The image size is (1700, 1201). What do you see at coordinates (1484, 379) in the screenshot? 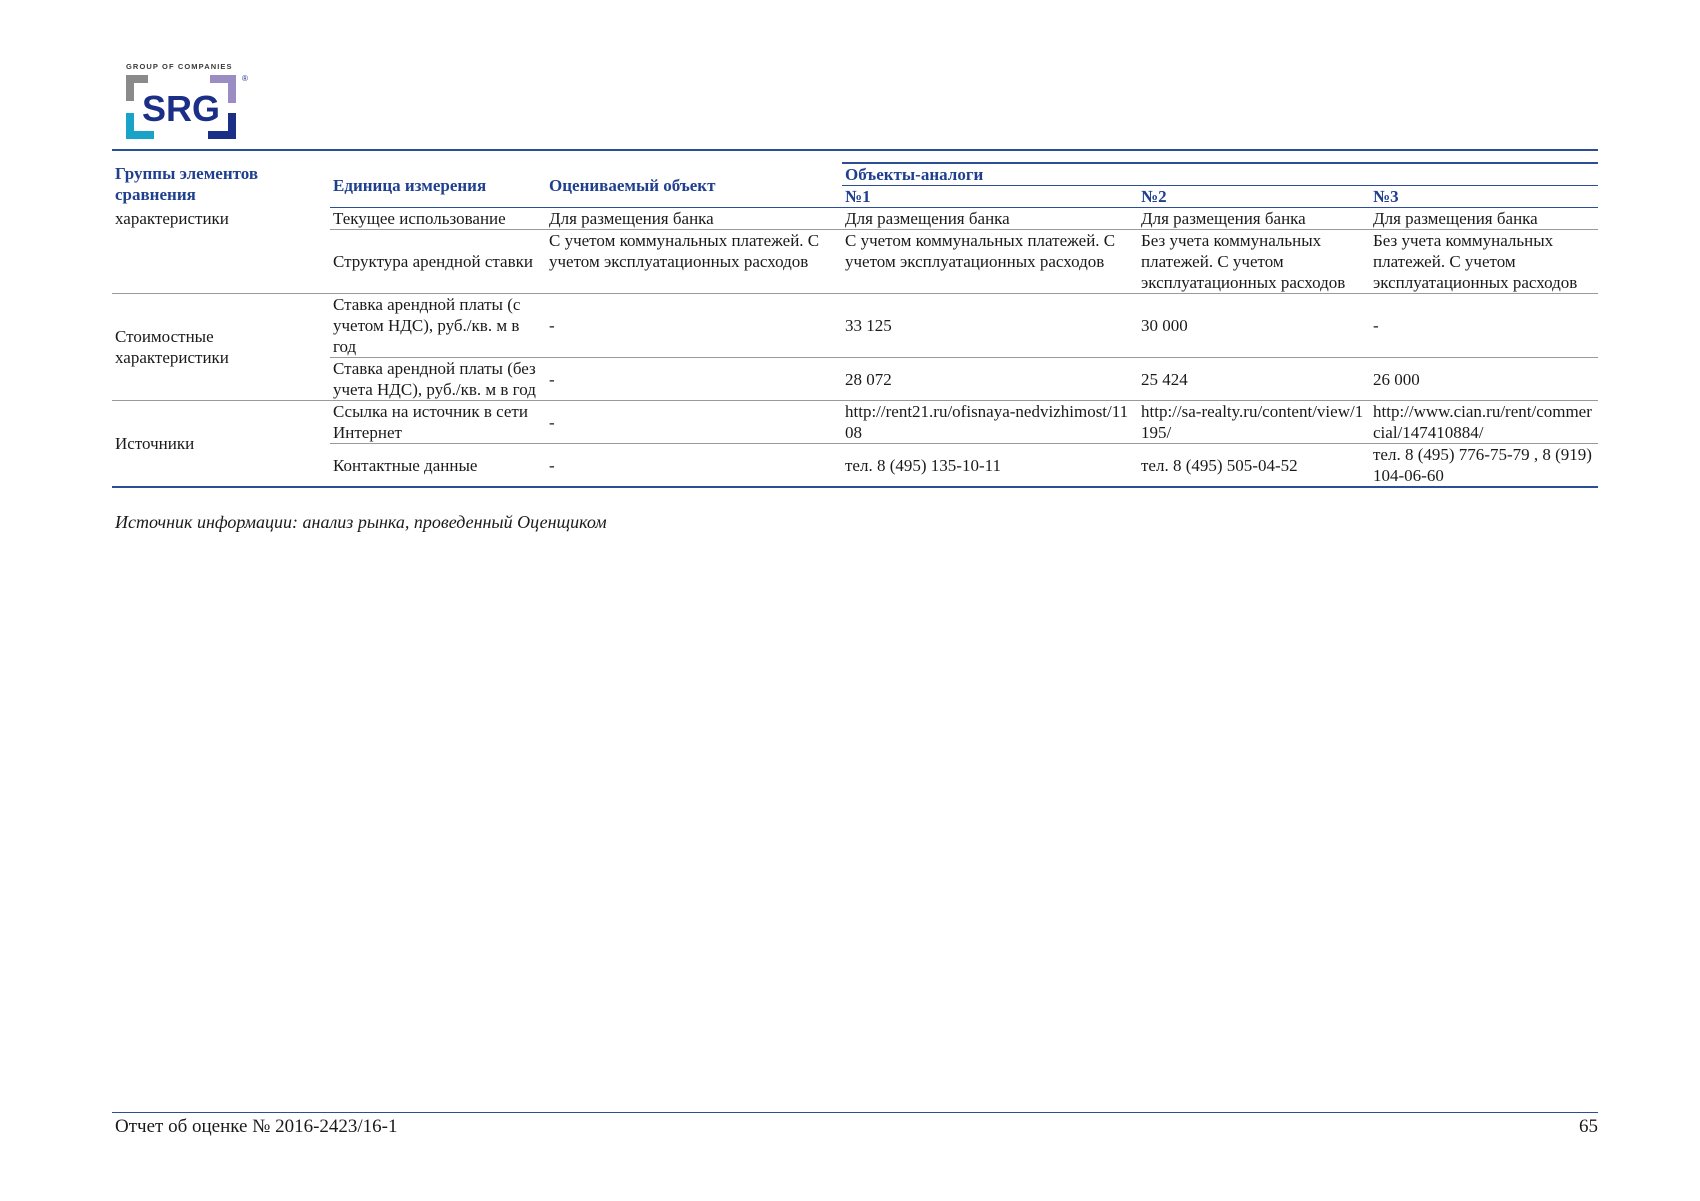
I see `analog-3-cell: 26 000` at bounding box center [1484, 379].